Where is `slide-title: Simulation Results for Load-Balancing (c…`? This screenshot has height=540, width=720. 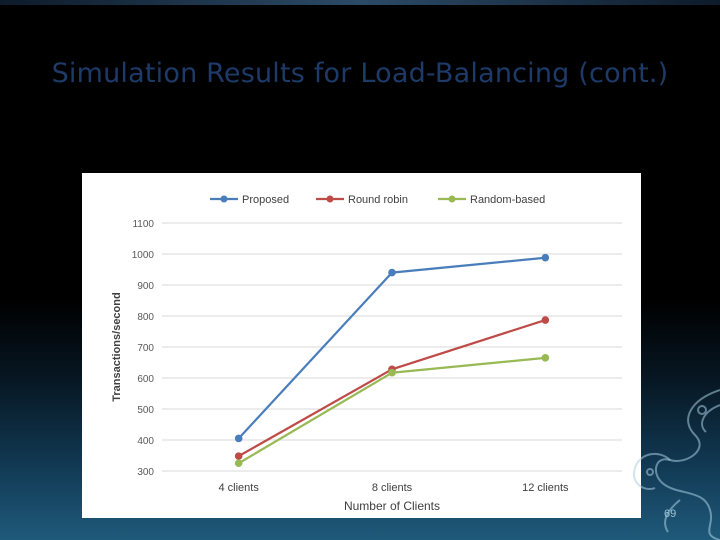
slide-title: Simulation Results for Load-Balancing (c… is located at coordinates (360, 73).